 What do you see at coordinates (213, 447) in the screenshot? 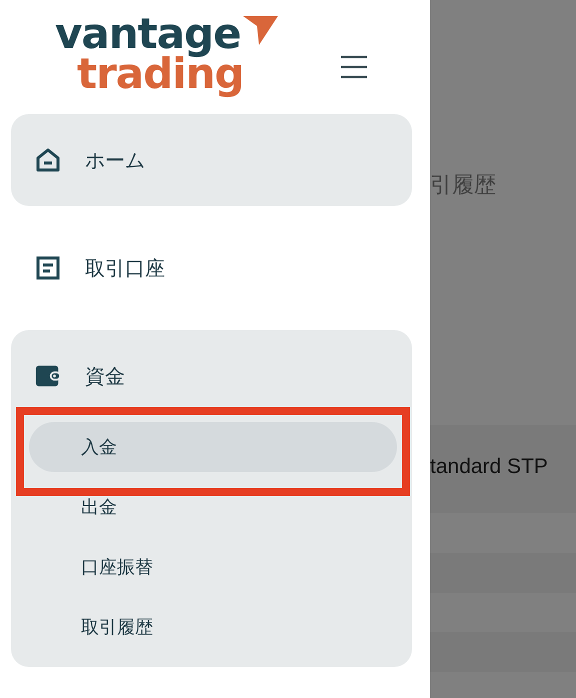
I see `submenu-item: 入金` at bounding box center [213, 447].